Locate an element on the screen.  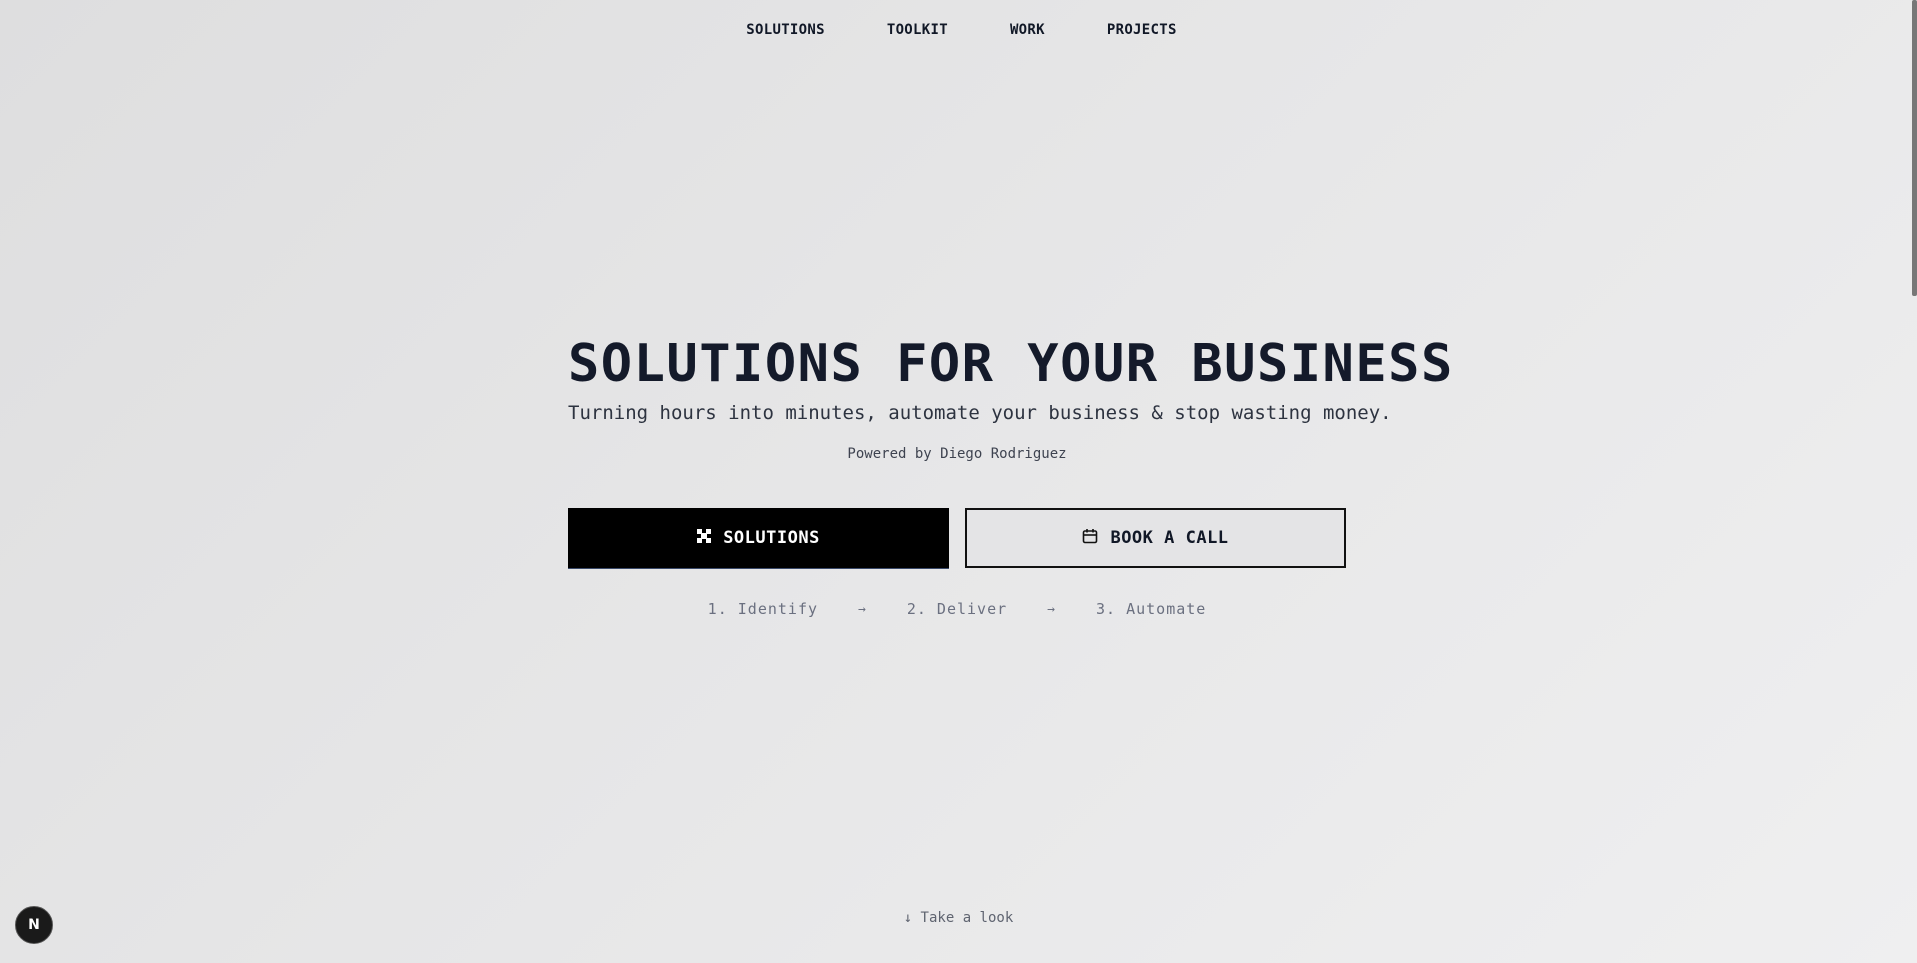
hero-title: SOLUTIONS FOR YOUR BUSINESS is located at coordinates (1011, 364).